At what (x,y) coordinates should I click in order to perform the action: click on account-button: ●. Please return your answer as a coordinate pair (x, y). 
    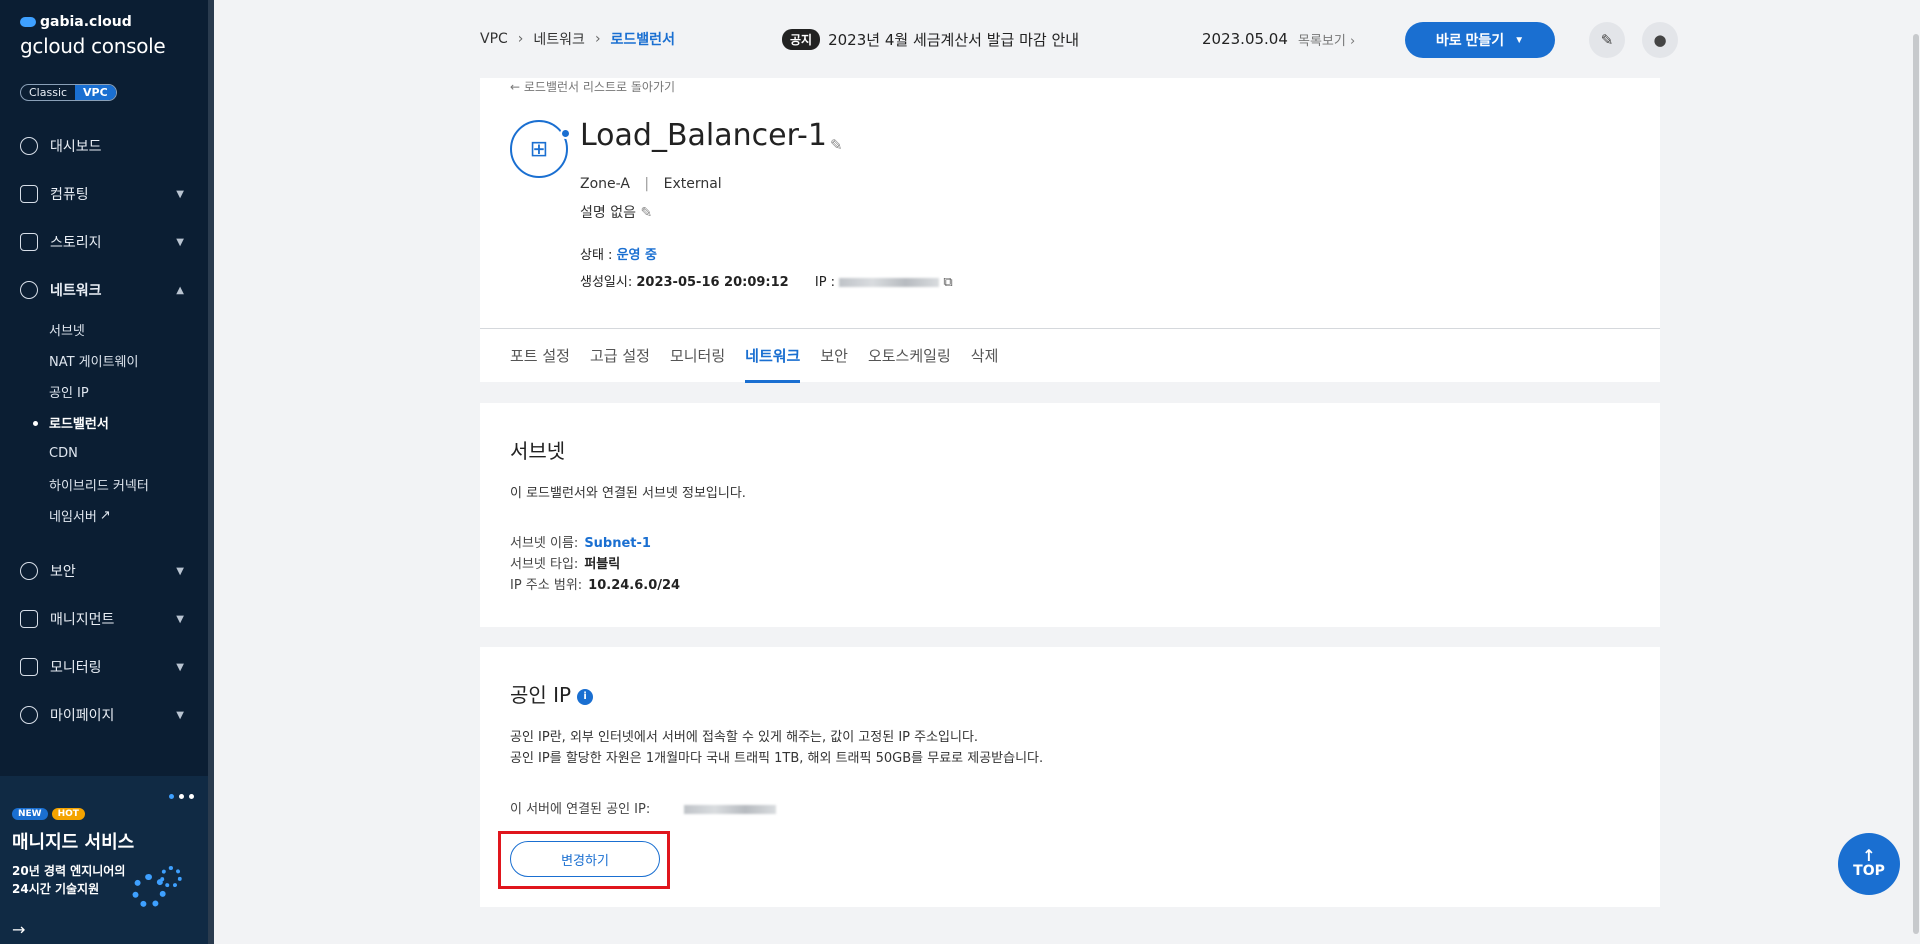
    Looking at the image, I should click on (1660, 40).